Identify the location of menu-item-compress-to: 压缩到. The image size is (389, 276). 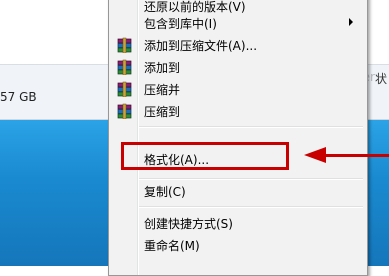
(237, 111).